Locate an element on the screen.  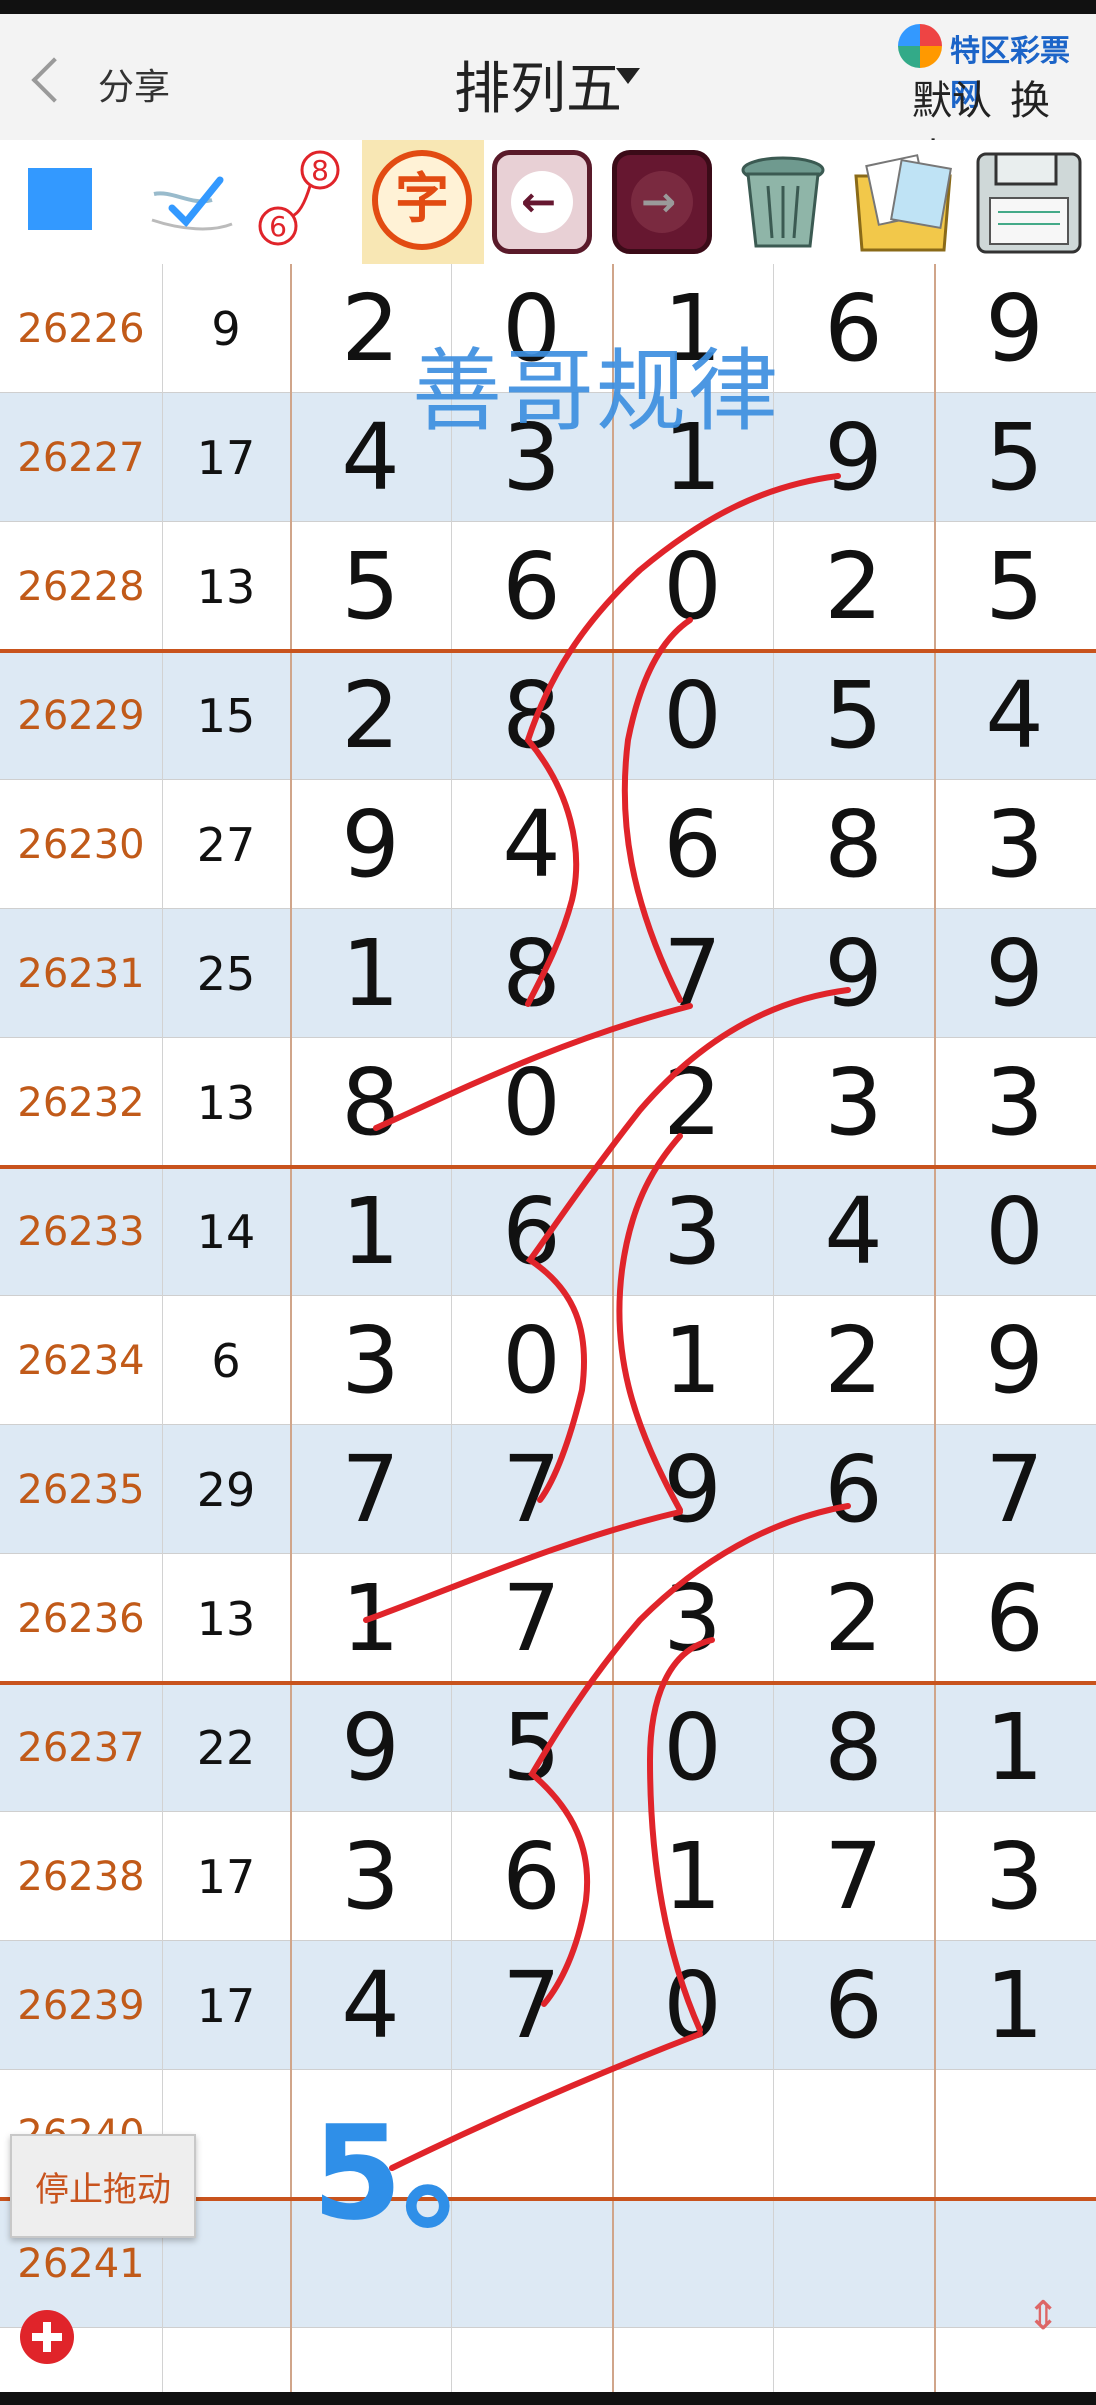
add-row-icon is located at coordinates (47, 2337).